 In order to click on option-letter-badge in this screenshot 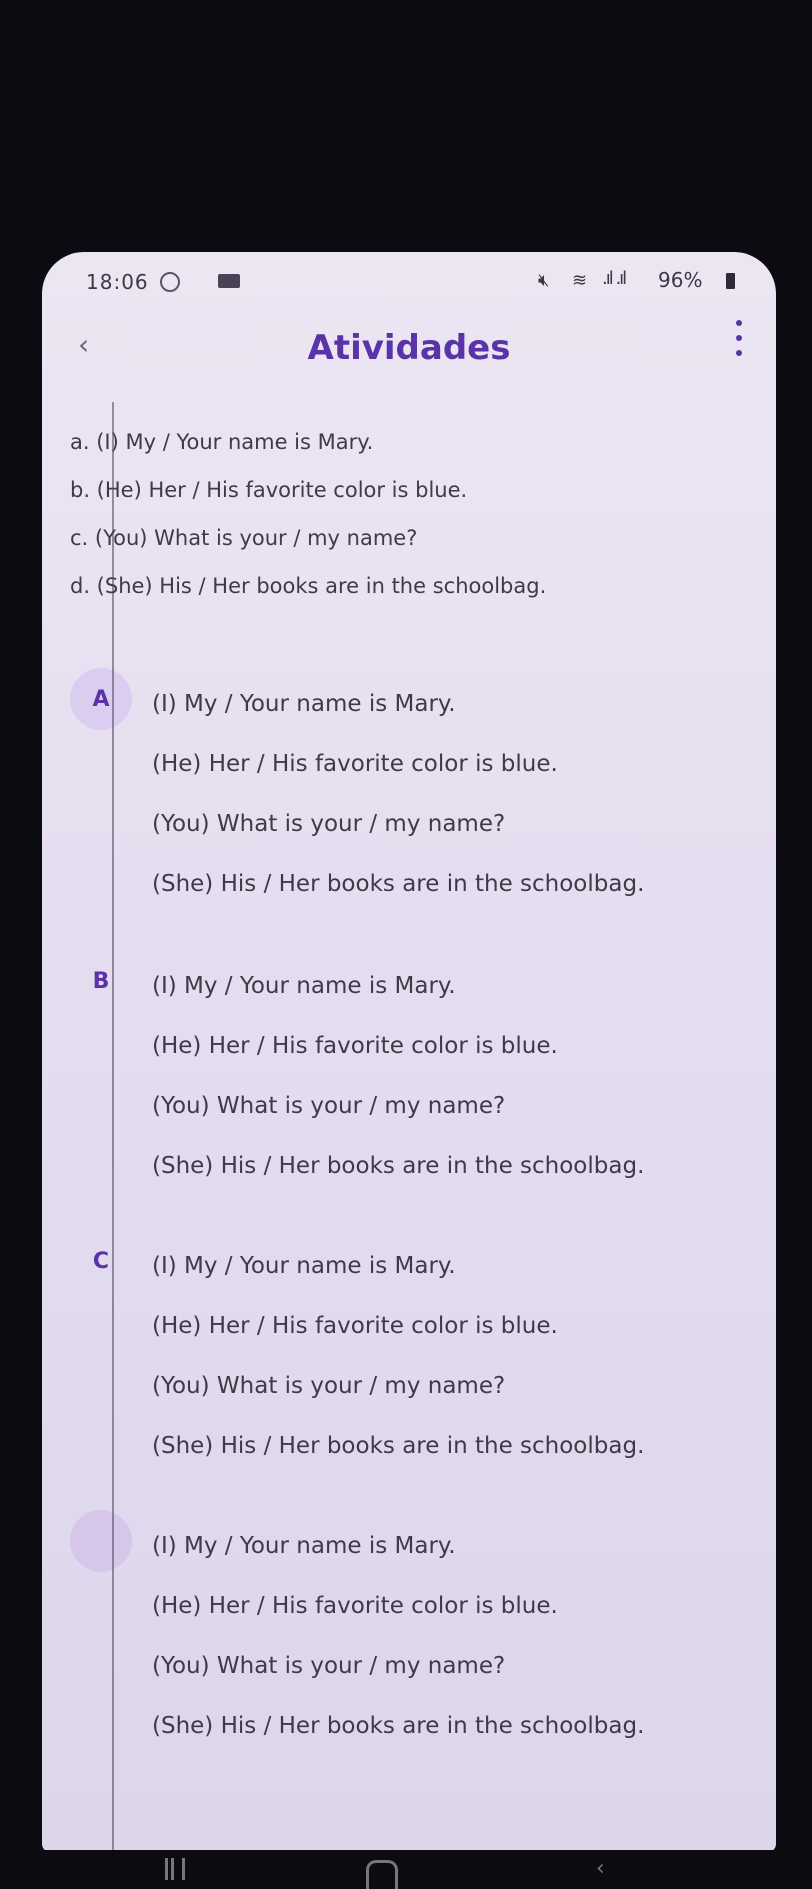, I will do `click(101, 1541)`.